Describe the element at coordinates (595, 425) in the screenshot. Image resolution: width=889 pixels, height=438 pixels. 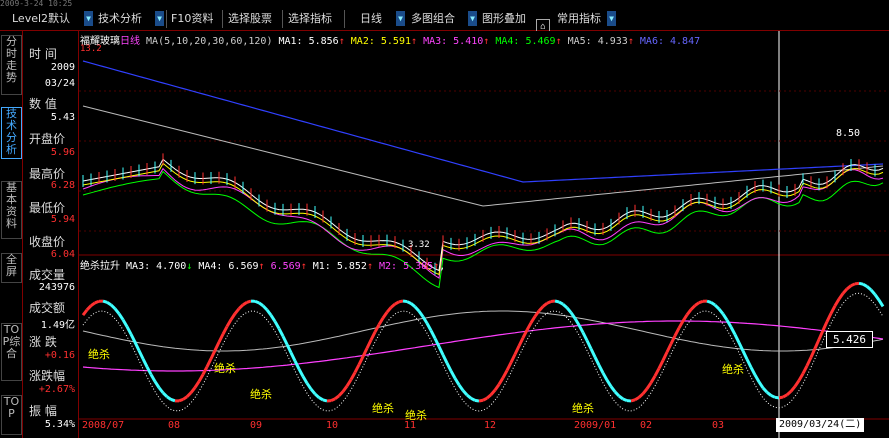
I see `date-label: 2009/01` at that location.